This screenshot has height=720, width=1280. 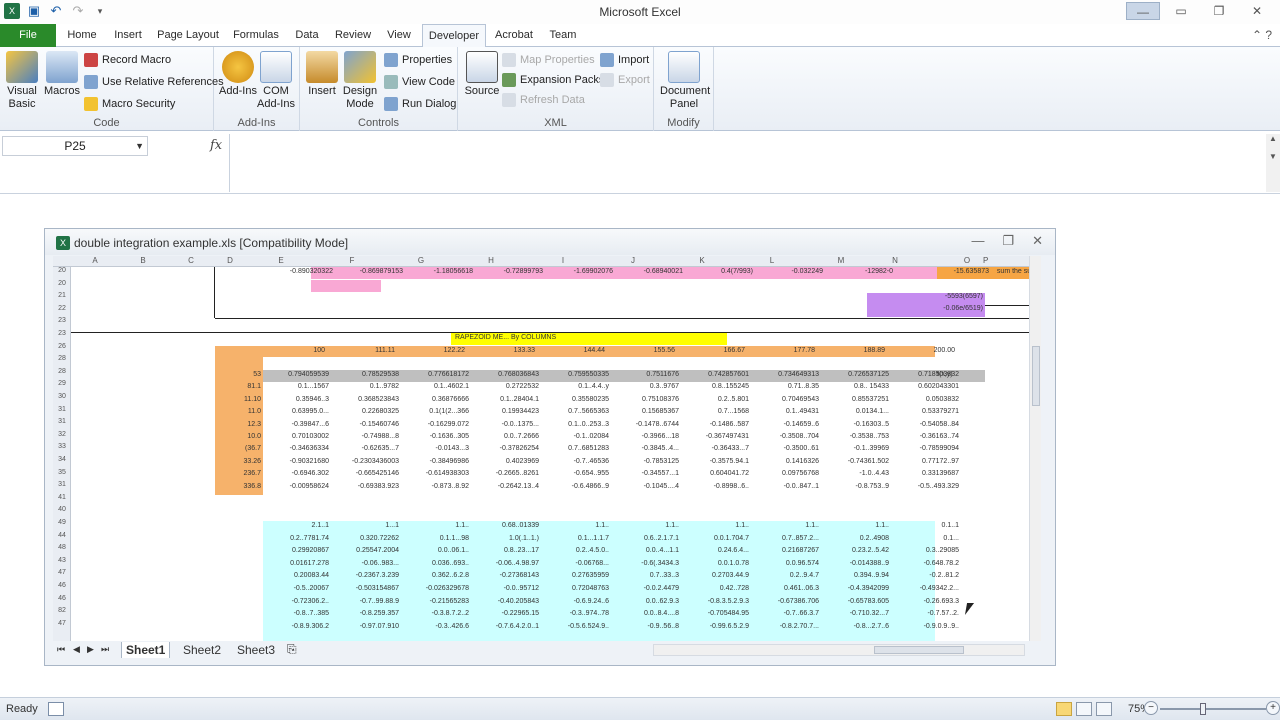 I want to click on row-header: 35, so click(x=62, y=472).